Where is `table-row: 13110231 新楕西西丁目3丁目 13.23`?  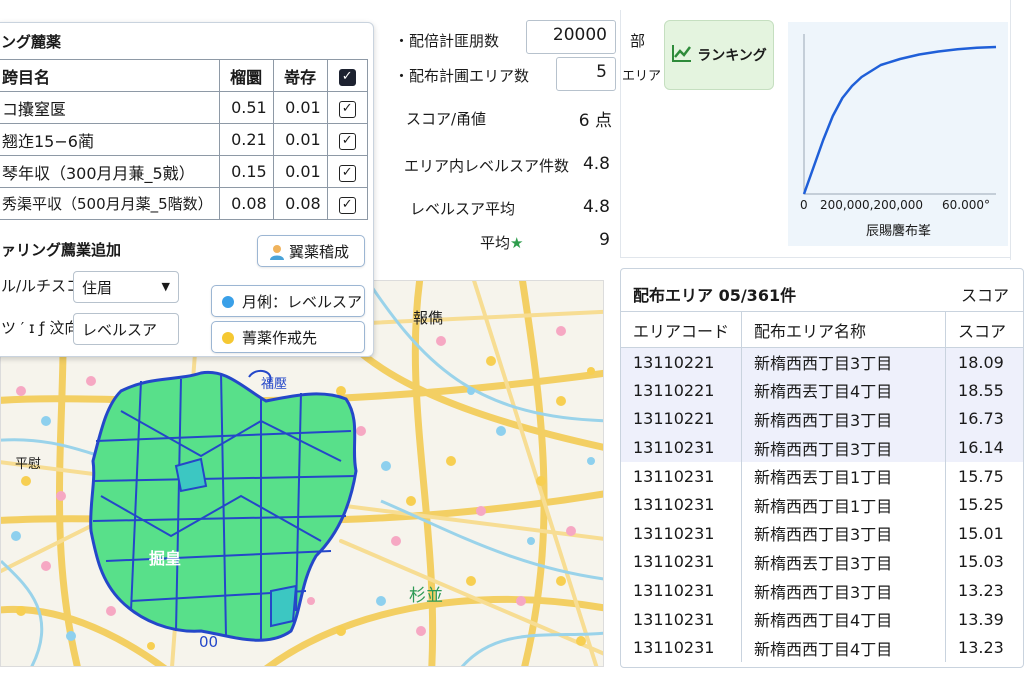
table-row: 13110231 新楕西西丁目3丁目 13.23 is located at coordinates (822, 590).